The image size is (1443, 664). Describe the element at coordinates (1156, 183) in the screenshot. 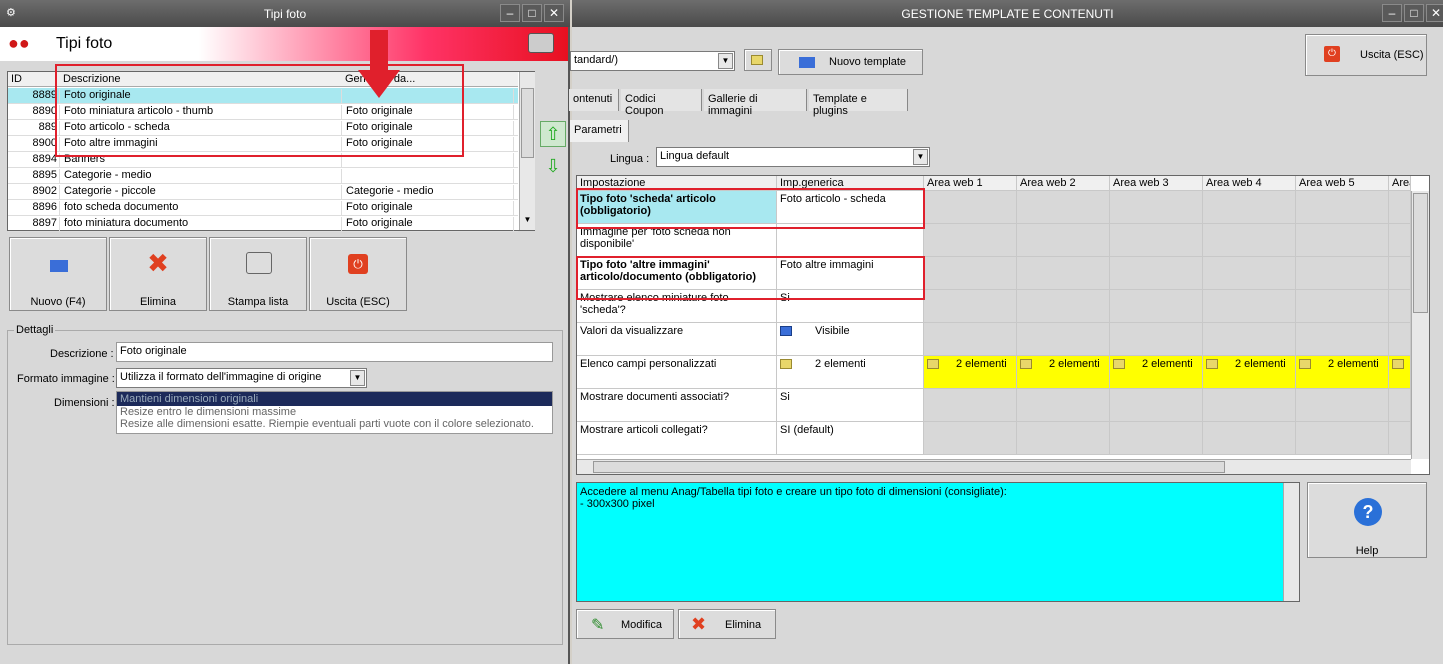

I see `grid-column-header: Area web 3` at that location.